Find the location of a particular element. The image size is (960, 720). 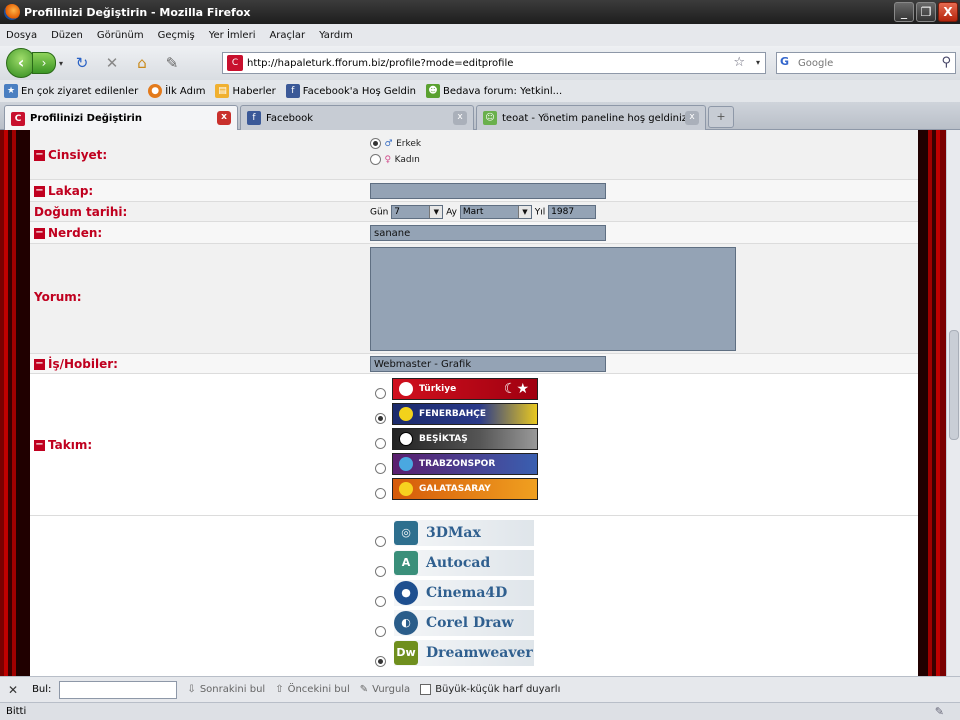

software-option-autocad: A Autocad is located at coordinates (464, 563).